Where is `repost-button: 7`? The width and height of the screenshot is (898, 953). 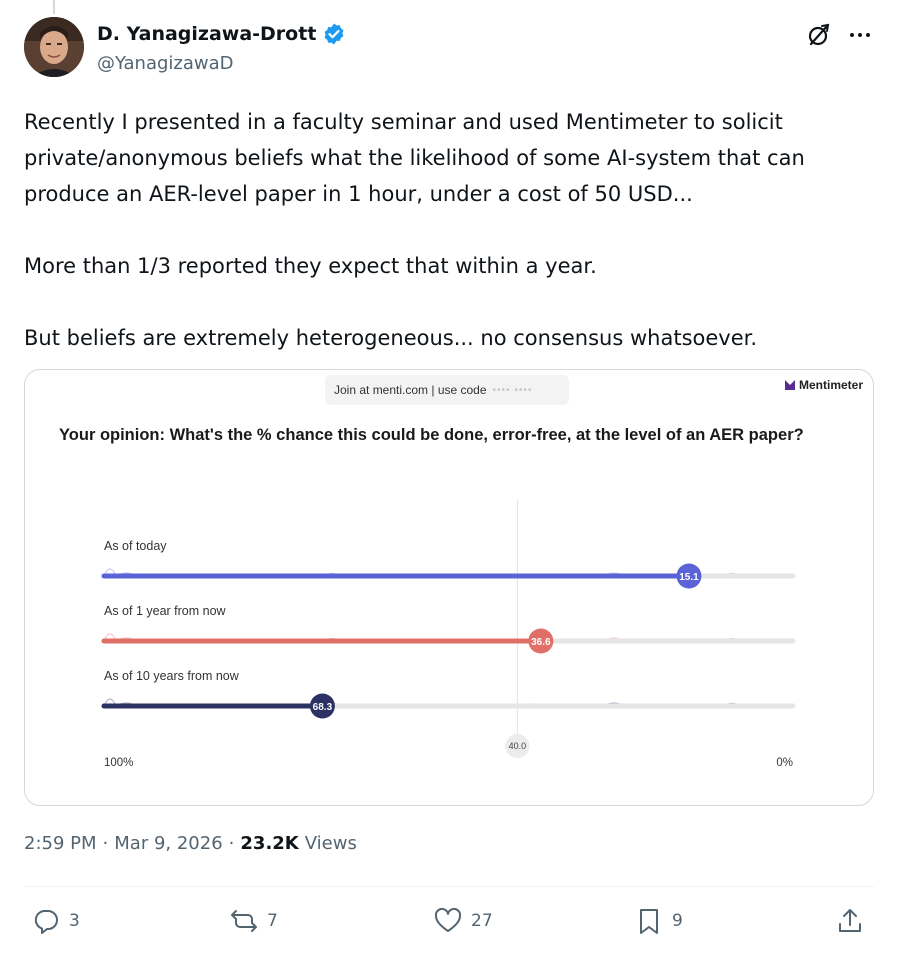 repost-button: 7 is located at coordinates (253, 921).